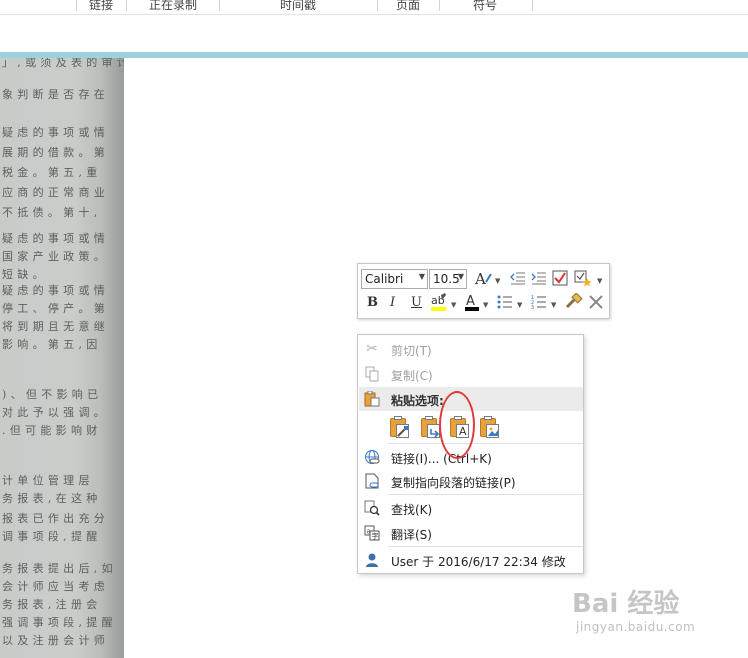 Image resolution: width=748 pixels, height=658 pixels. I want to click on document-text-line: 展 期 的 借 款 。 第, so click(54, 152).